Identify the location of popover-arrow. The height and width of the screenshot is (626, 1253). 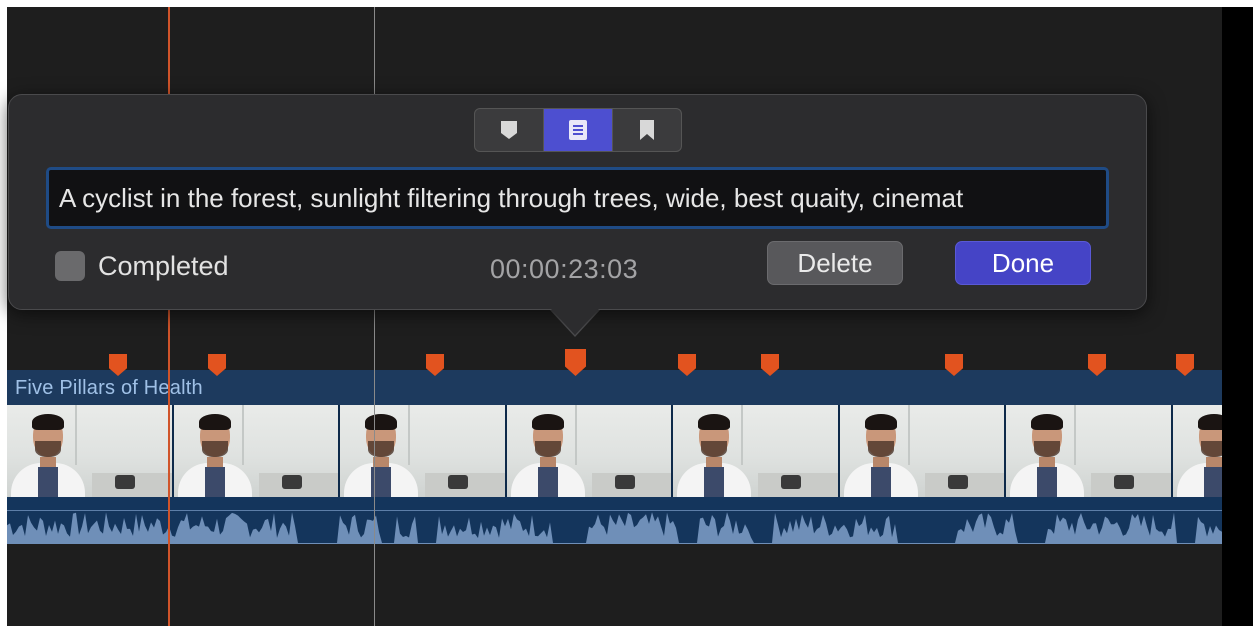
(575, 322).